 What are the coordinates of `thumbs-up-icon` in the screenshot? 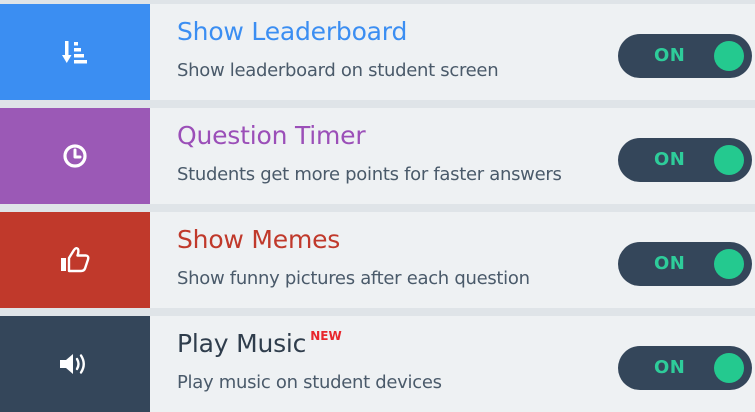 It's located at (75, 260).